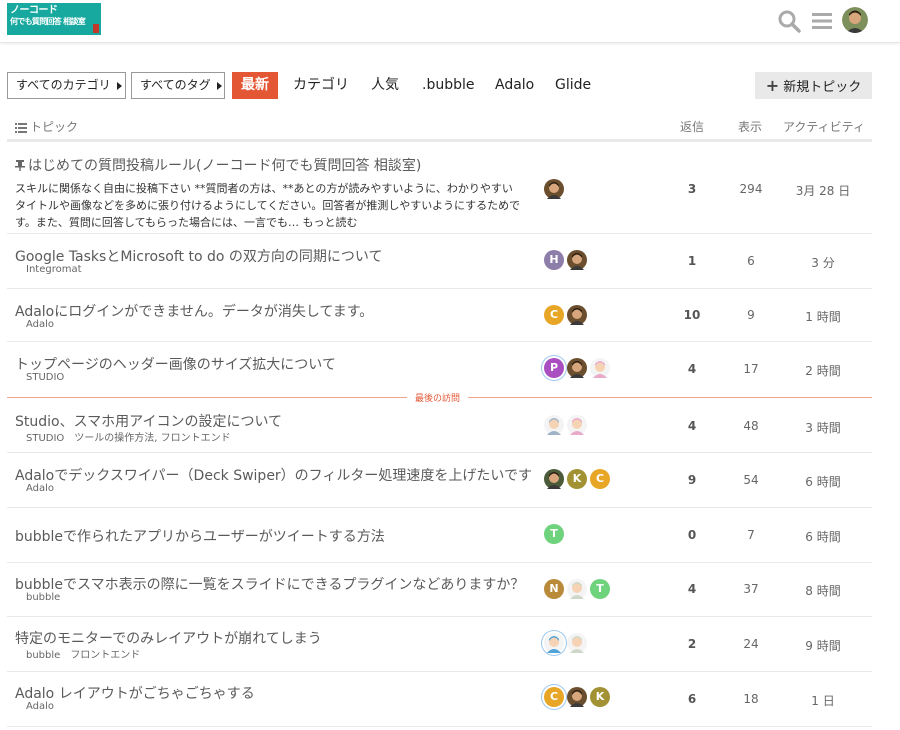  I want to click on tag-dropdown: すべてのタグ, so click(178, 85).